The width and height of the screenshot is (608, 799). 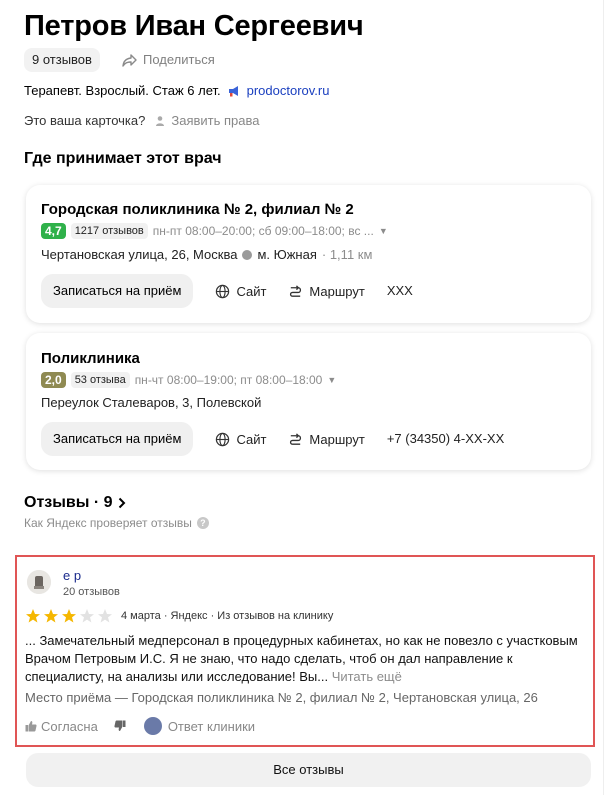 What do you see at coordinates (121, 503) in the screenshot?
I see `chevron-right-icon` at bounding box center [121, 503].